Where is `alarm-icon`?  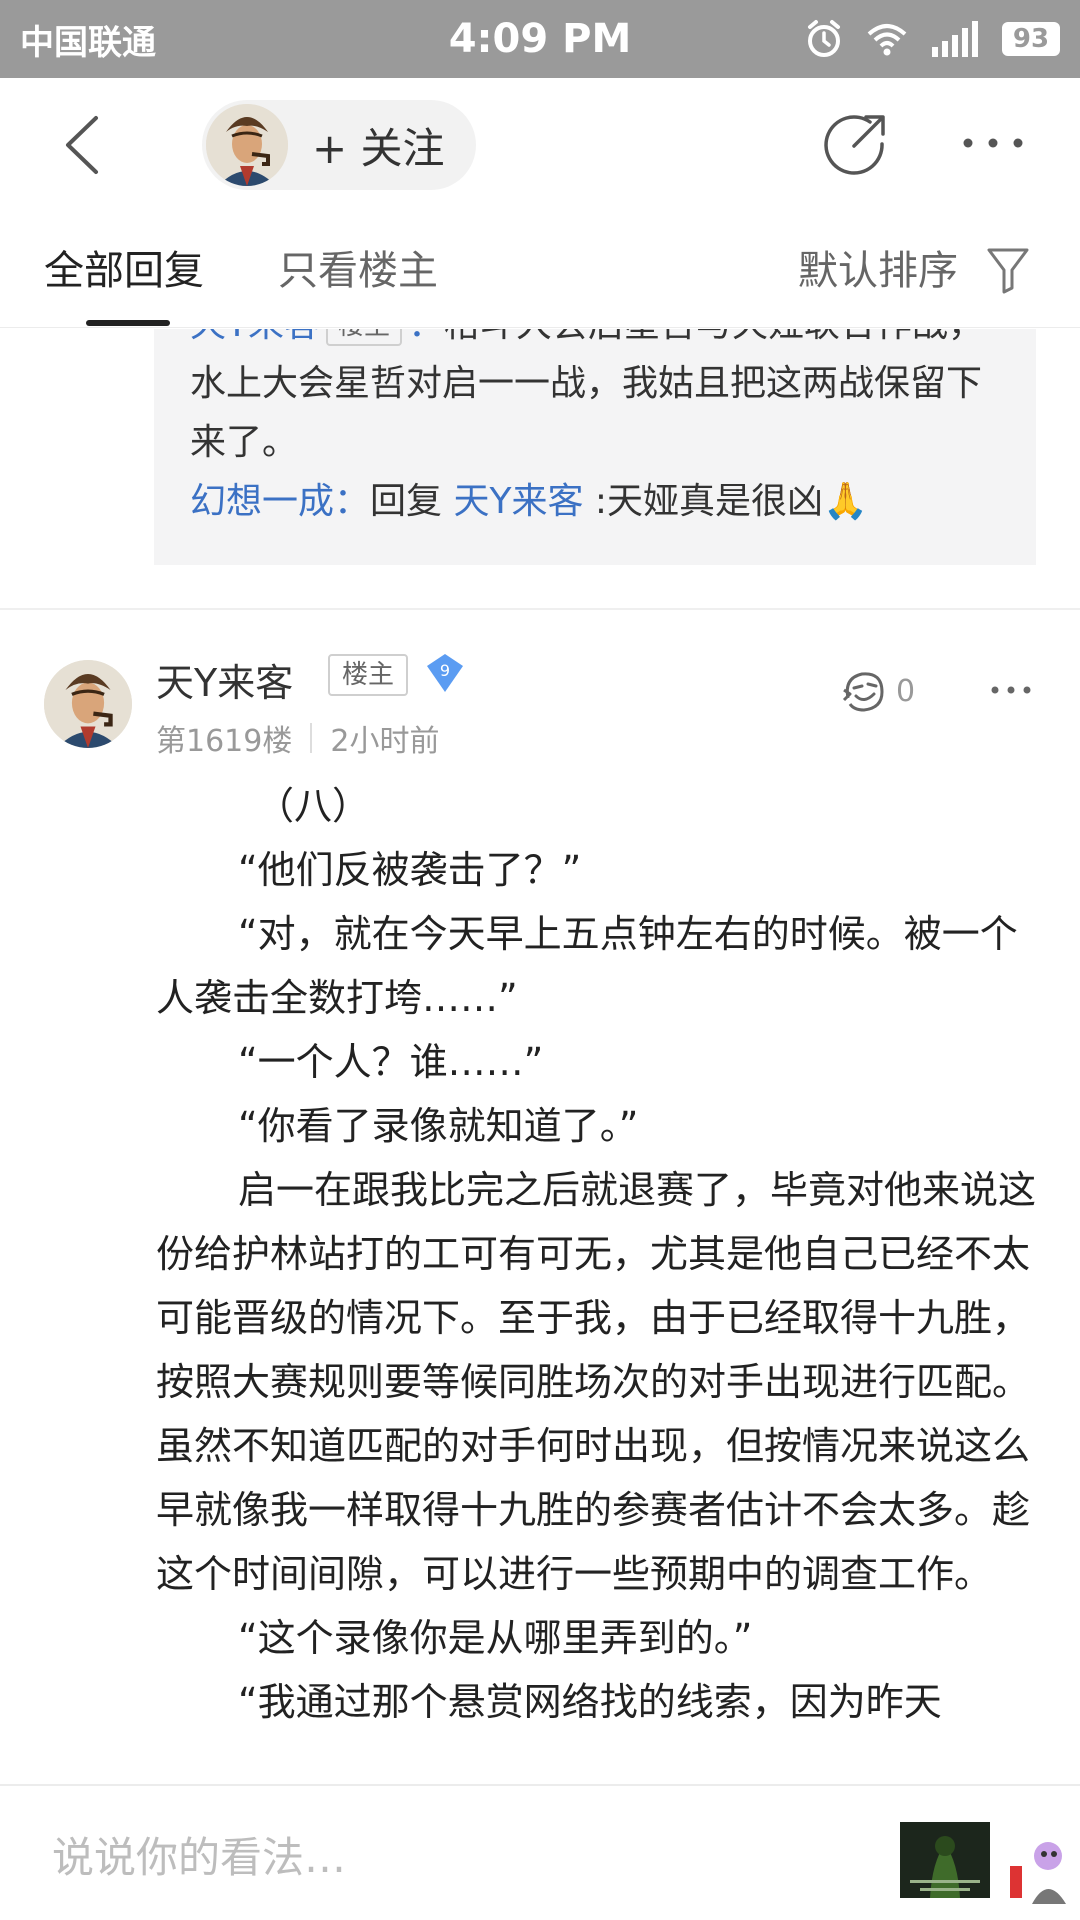 alarm-icon is located at coordinates (824, 38).